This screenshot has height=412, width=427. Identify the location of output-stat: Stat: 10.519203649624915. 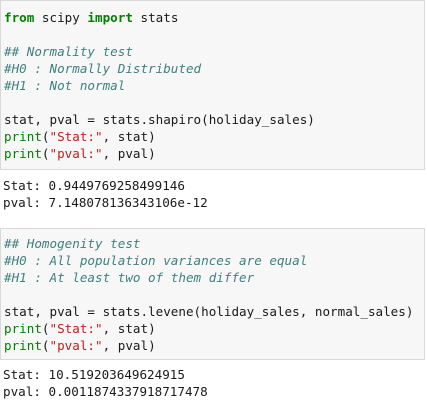
(94, 374).